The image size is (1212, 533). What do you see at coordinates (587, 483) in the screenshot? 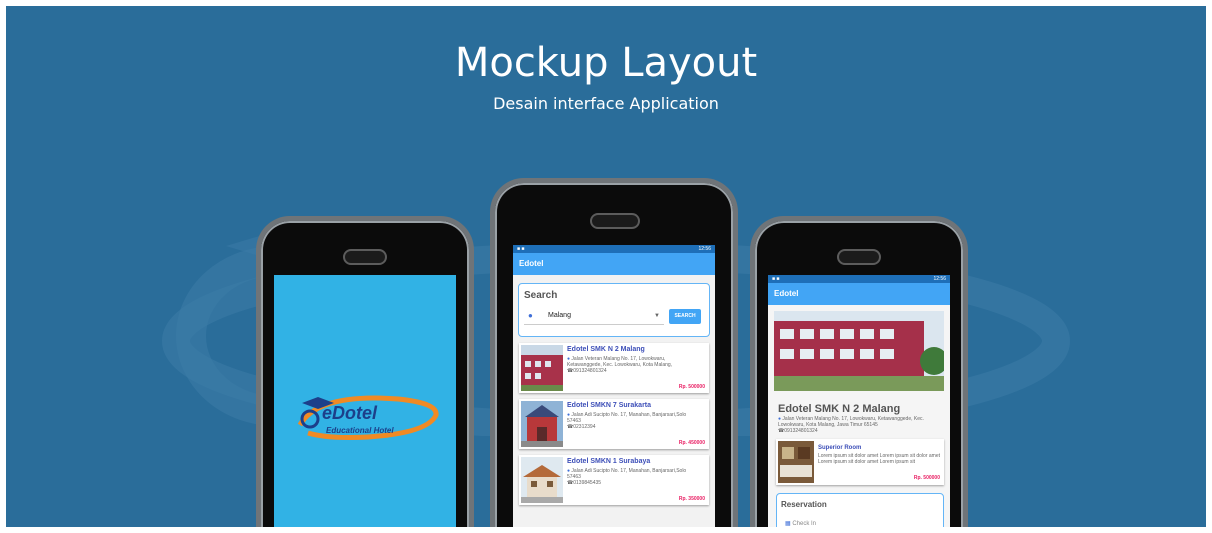
I see `hotel-phone: 0139845435` at bounding box center [587, 483].